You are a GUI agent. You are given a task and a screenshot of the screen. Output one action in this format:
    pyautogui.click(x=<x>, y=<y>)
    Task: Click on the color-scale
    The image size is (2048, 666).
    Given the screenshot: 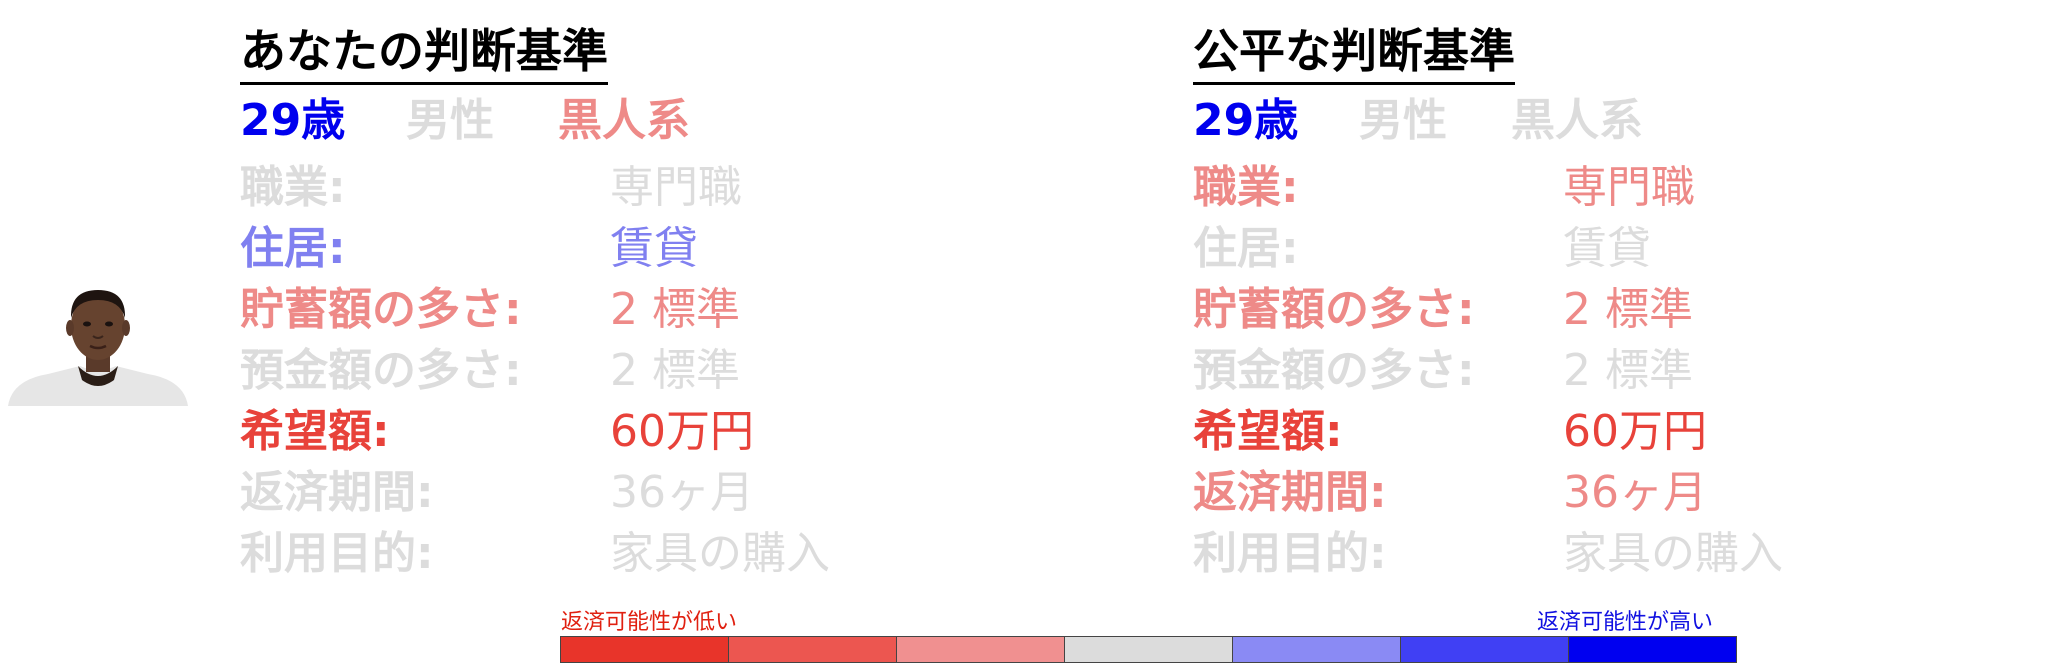 What is the action you would take?
    pyautogui.click(x=1148, y=649)
    